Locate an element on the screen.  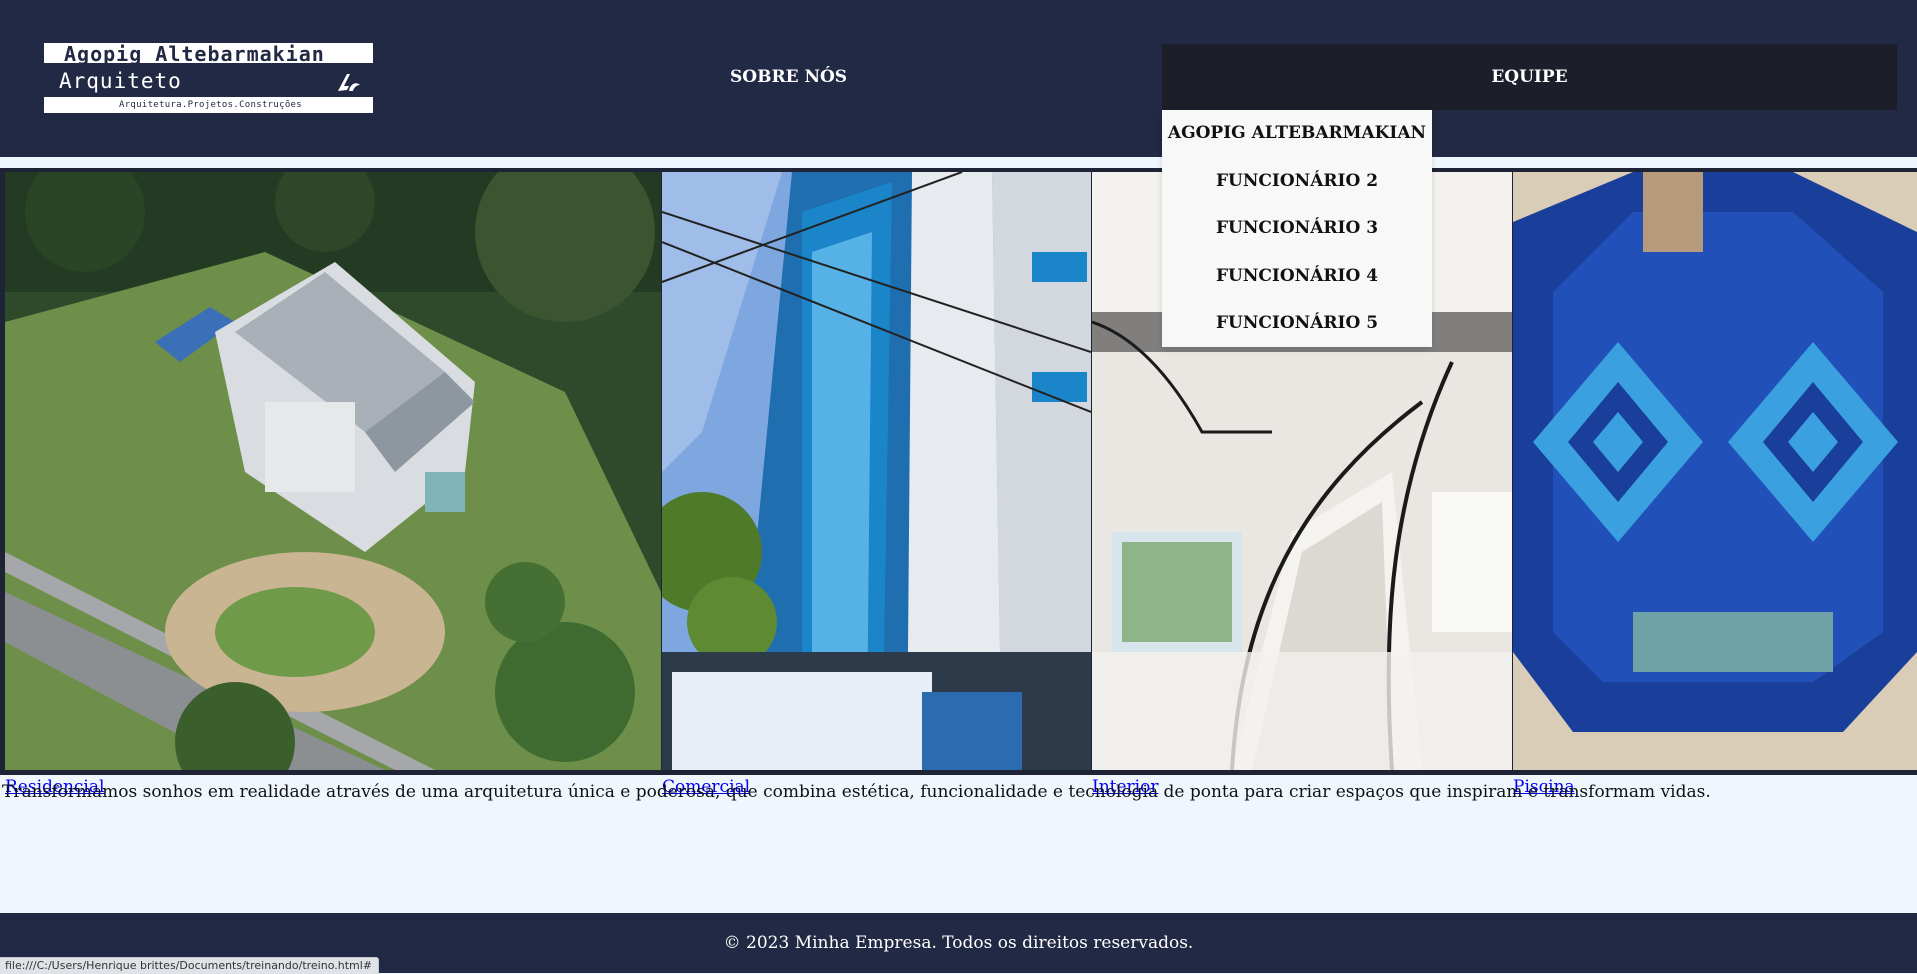
logo-title: Arquiteto is located at coordinates (120, 81).